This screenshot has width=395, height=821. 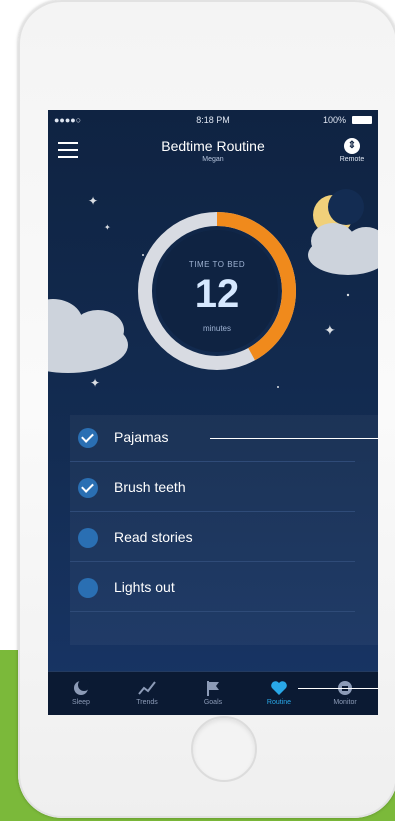 I want to click on remote-button: ⇕ Remote, so click(x=352, y=150).